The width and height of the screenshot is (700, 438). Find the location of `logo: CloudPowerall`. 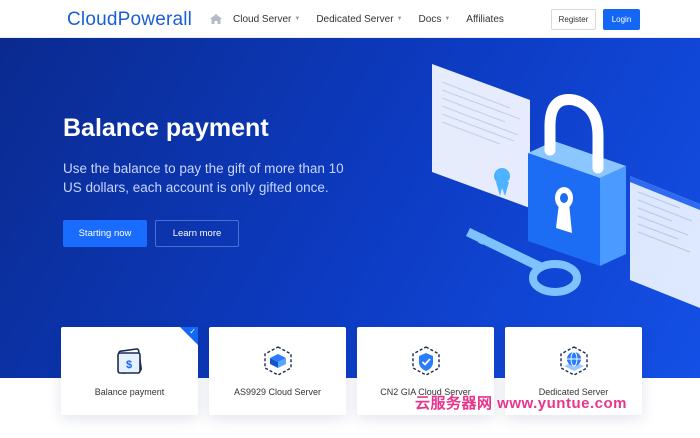

logo: CloudPowerall is located at coordinates (129, 20).